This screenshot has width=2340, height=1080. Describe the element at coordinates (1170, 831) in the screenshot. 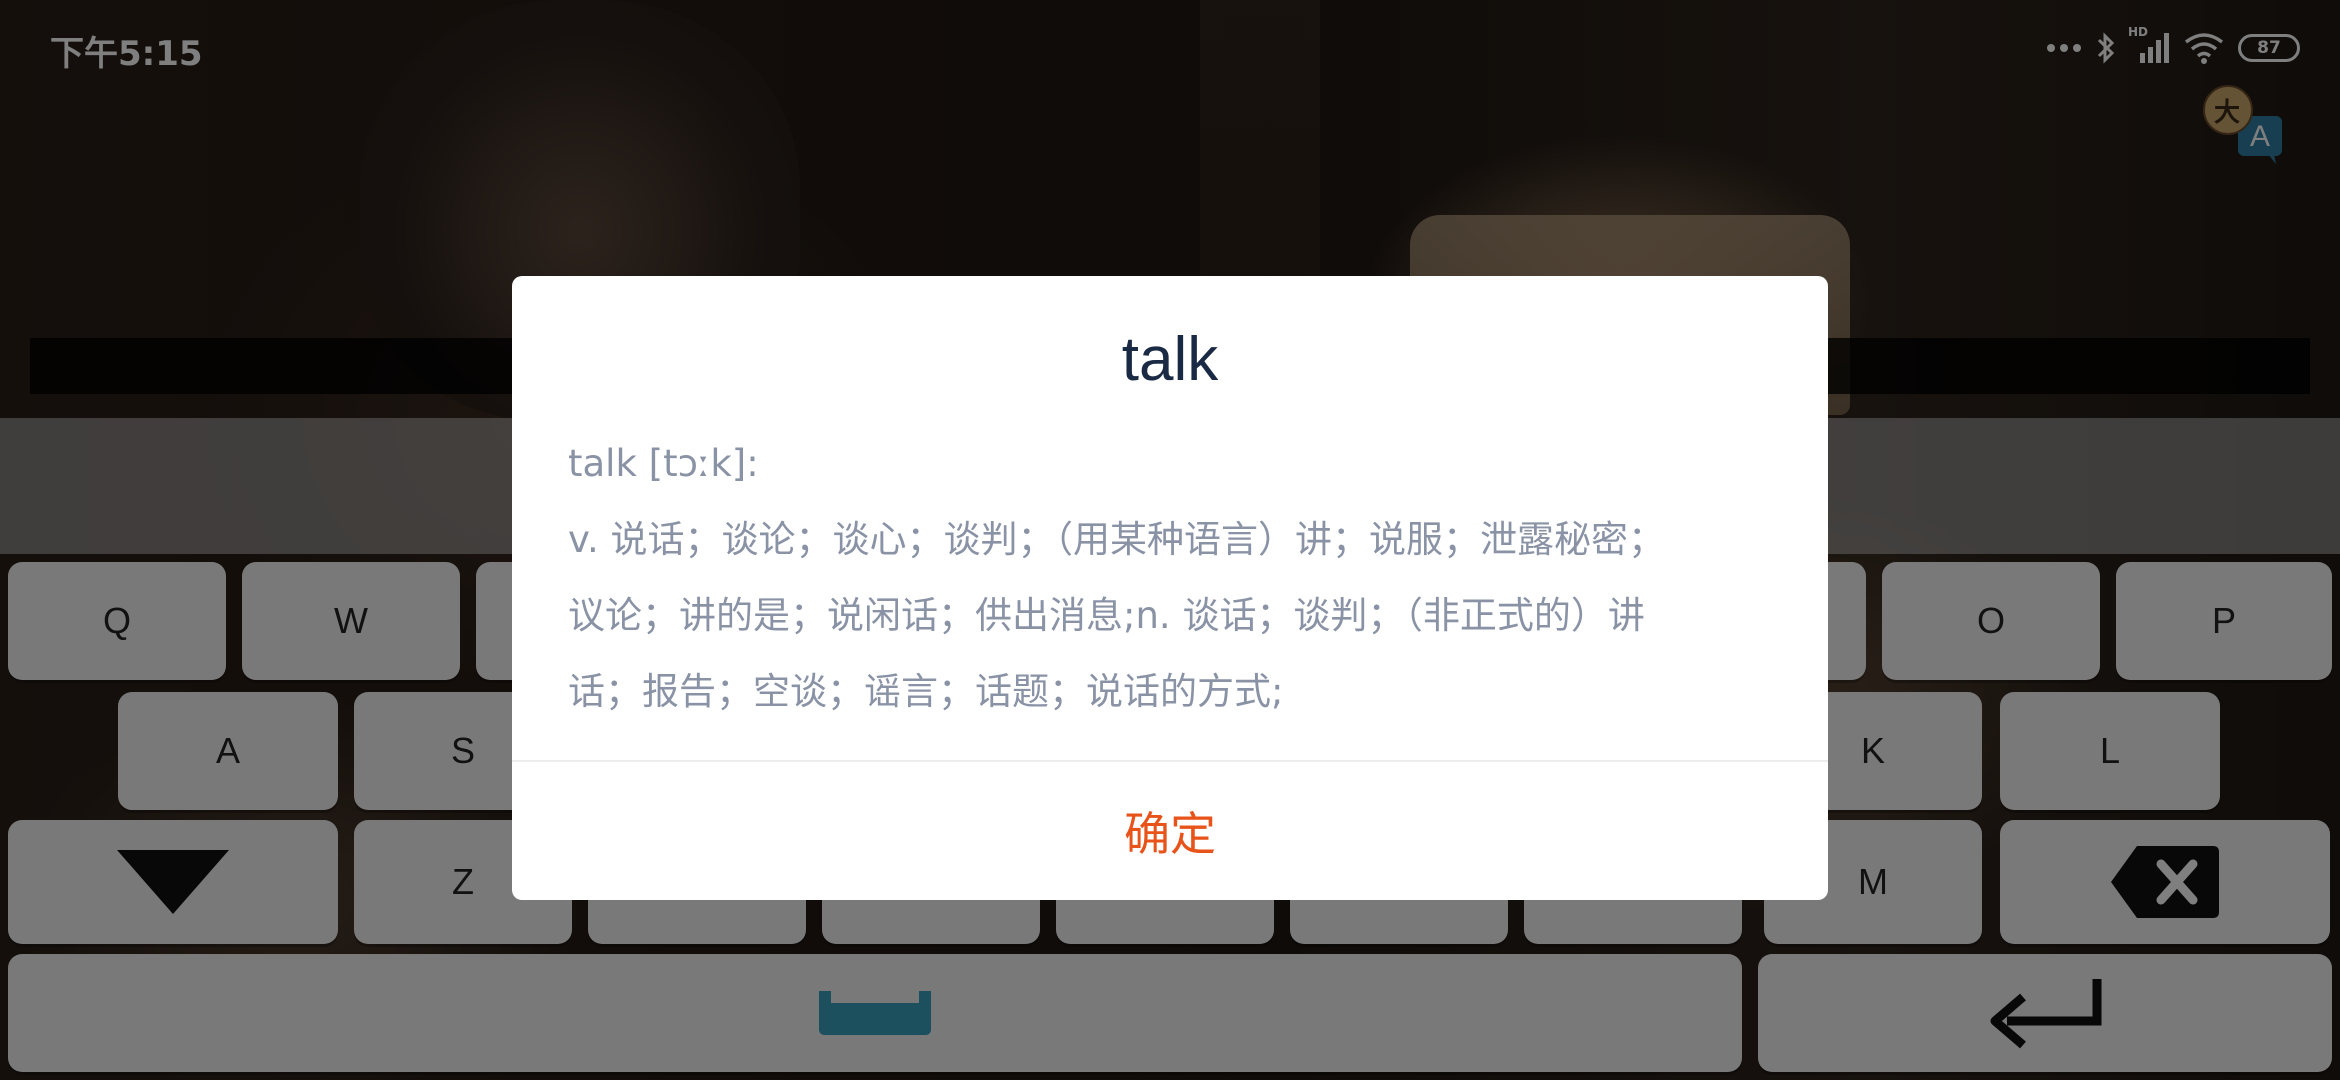

I see `confirm-button: 确定` at that location.